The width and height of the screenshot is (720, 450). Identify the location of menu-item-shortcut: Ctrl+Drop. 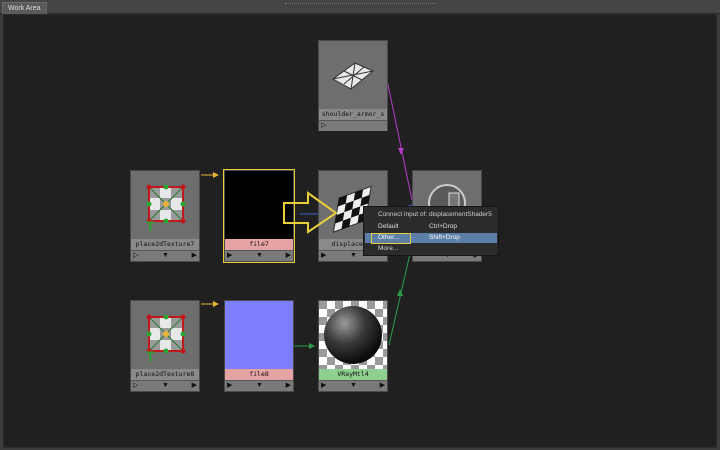
(443, 226).